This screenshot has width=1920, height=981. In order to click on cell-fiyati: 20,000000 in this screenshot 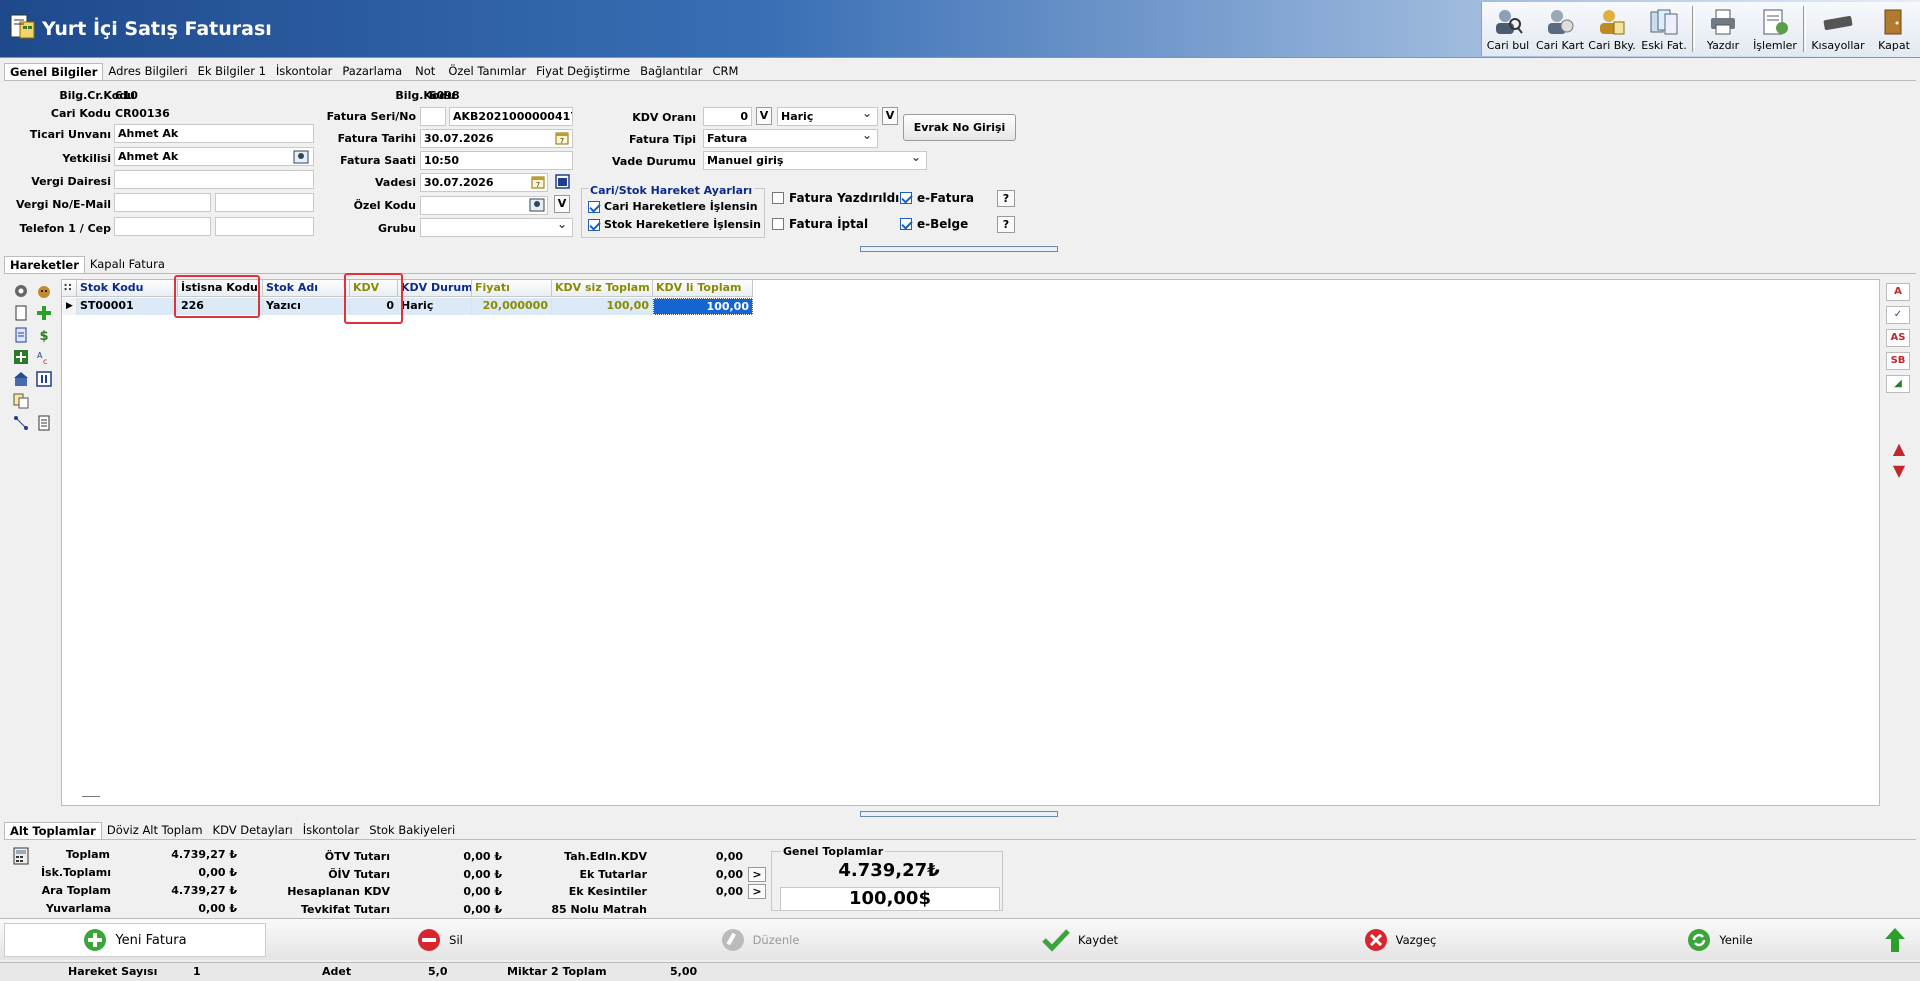, I will do `click(512, 306)`.